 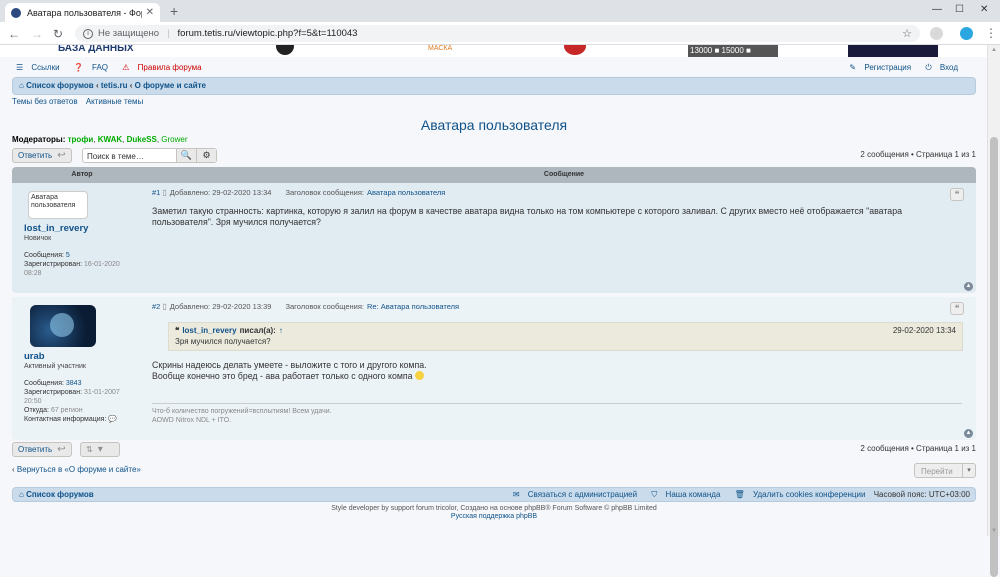 What do you see at coordinates (20, 67) in the screenshot?
I see `menu-icon: ☰` at bounding box center [20, 67].